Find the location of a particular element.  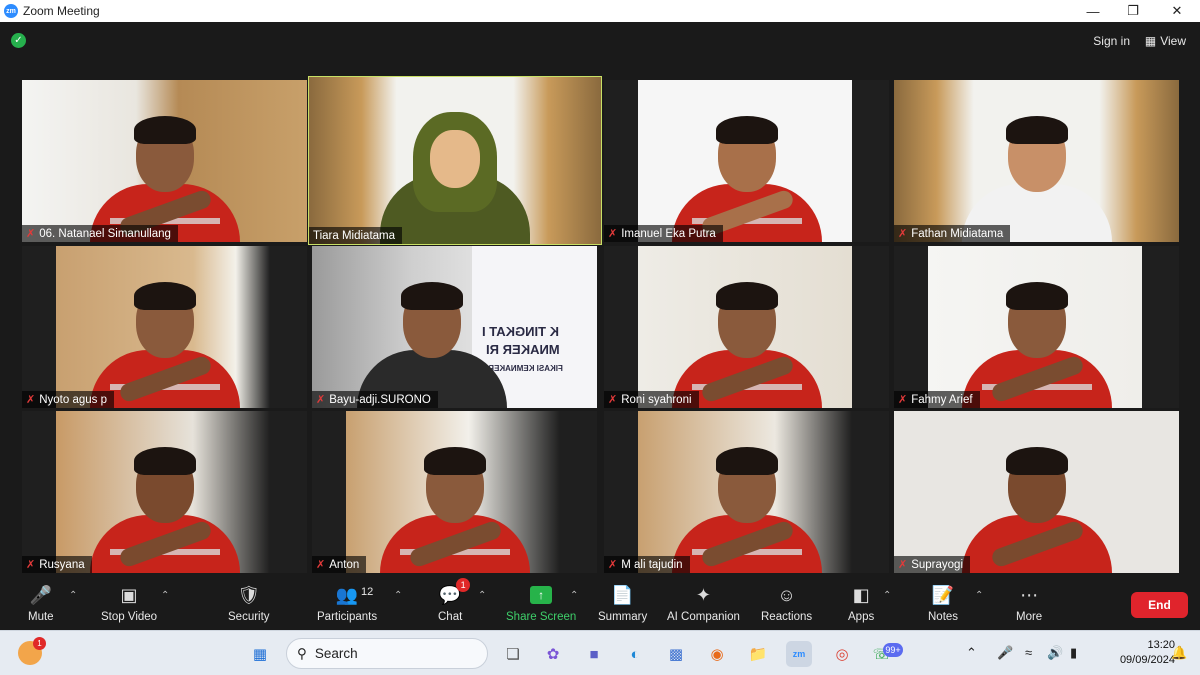

close-icon: ✕ is located at coordinates (1177, 11).